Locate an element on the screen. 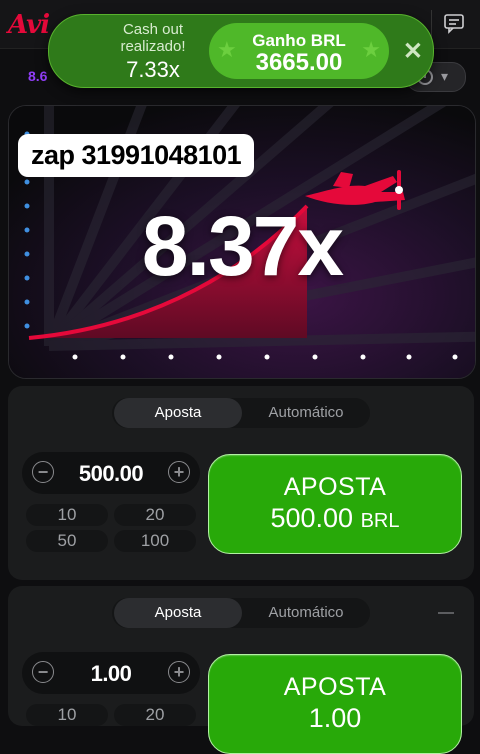 Image resolution: width=480 pixels, height=754 pixels. bet-amount-stepper: − 500.00 + is located at coordinates (111, 473).